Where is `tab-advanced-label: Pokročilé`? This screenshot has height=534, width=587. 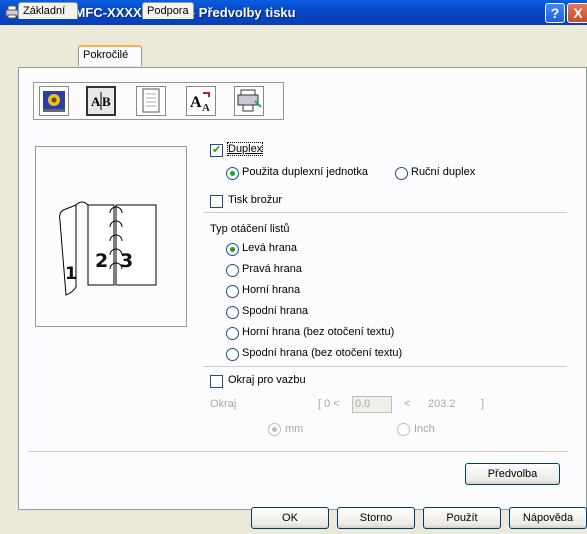 tab-advanced-label: Pokročilé is located at coordinates (106, 55).